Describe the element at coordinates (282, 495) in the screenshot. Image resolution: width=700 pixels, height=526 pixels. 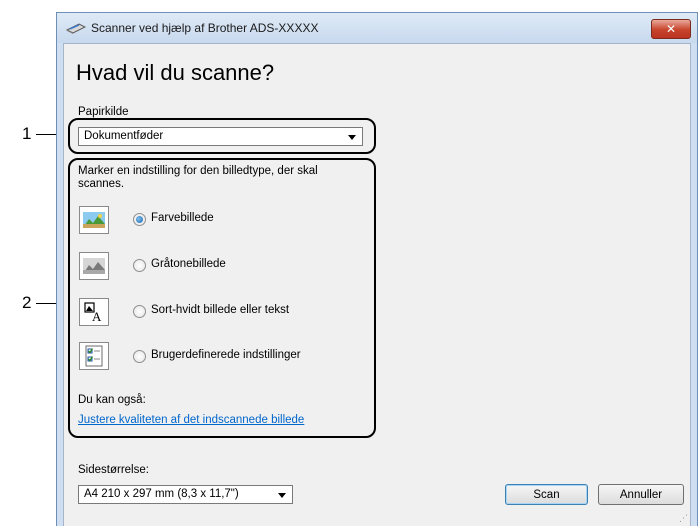
I see `chevron-down-icon` at that location.